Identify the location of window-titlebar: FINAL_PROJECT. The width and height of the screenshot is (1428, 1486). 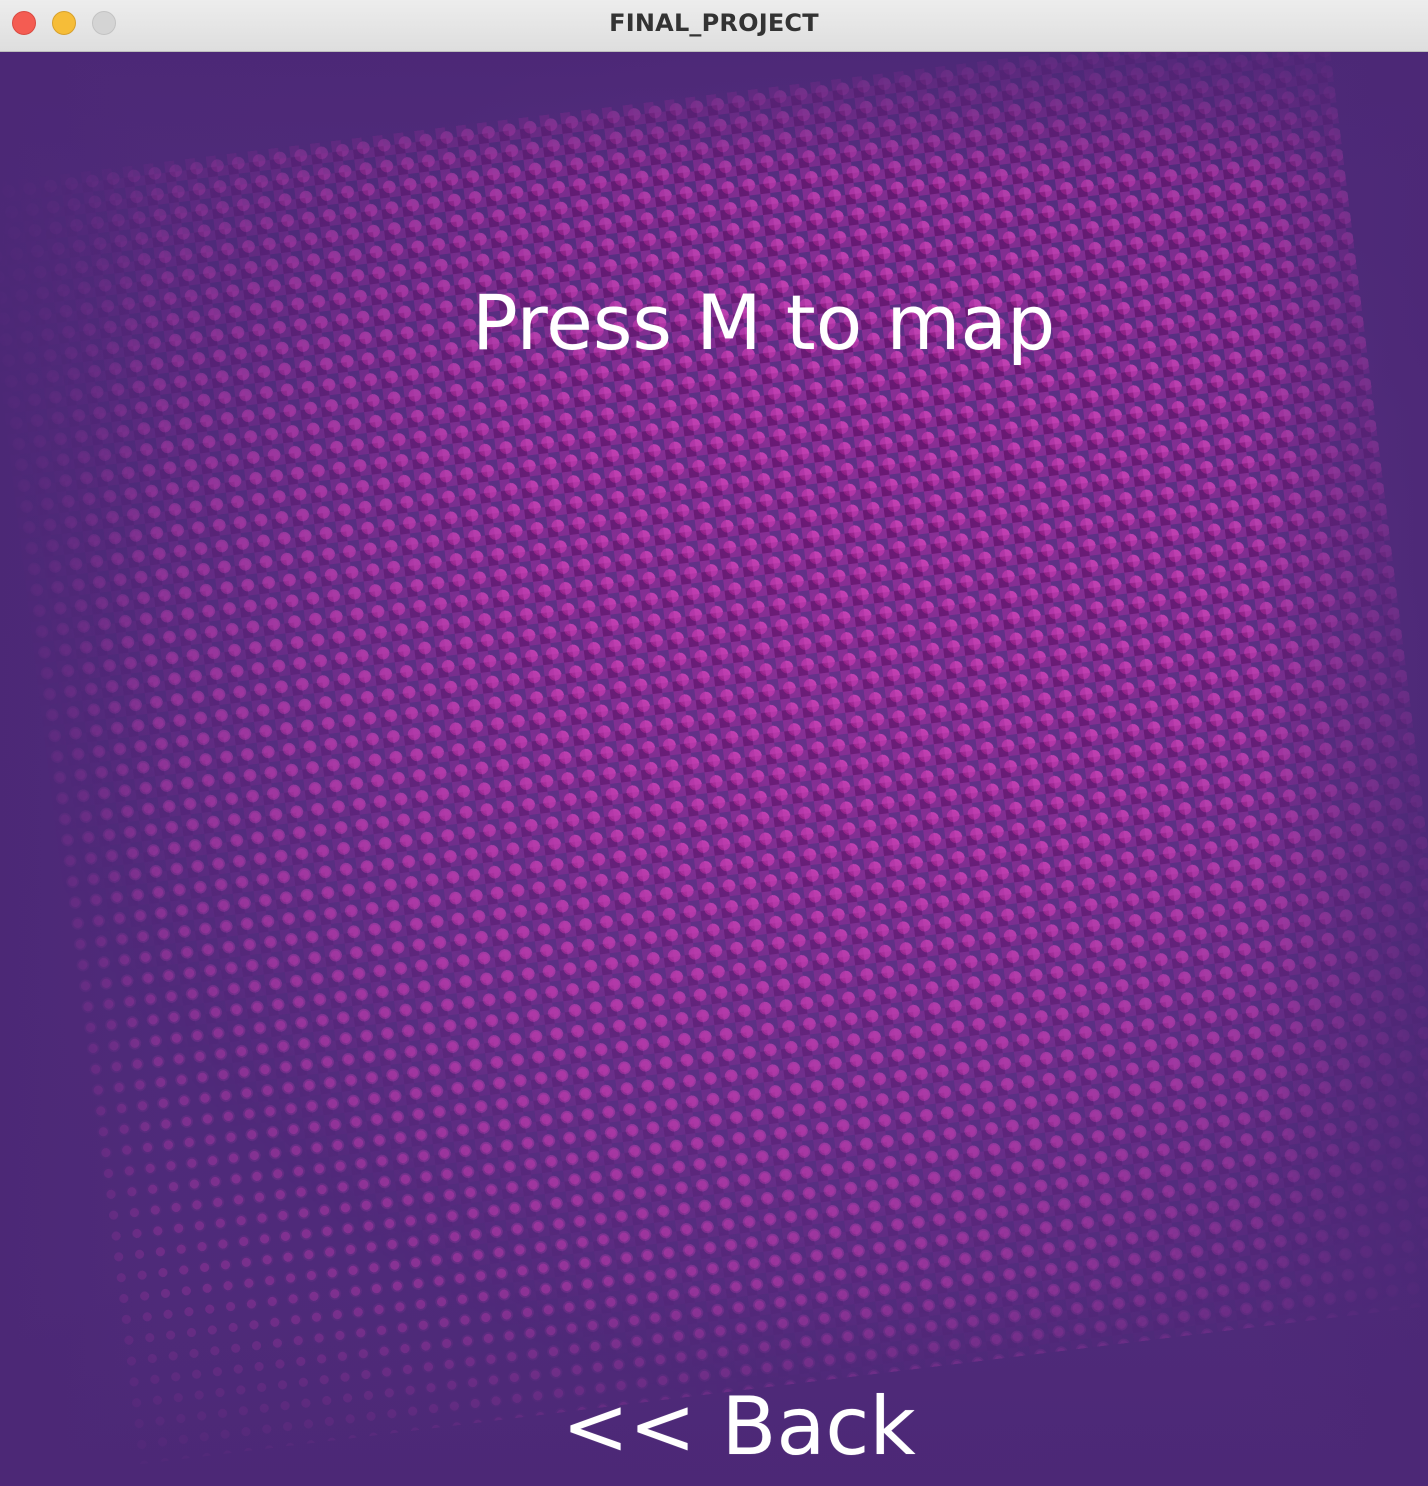
(714, 26).